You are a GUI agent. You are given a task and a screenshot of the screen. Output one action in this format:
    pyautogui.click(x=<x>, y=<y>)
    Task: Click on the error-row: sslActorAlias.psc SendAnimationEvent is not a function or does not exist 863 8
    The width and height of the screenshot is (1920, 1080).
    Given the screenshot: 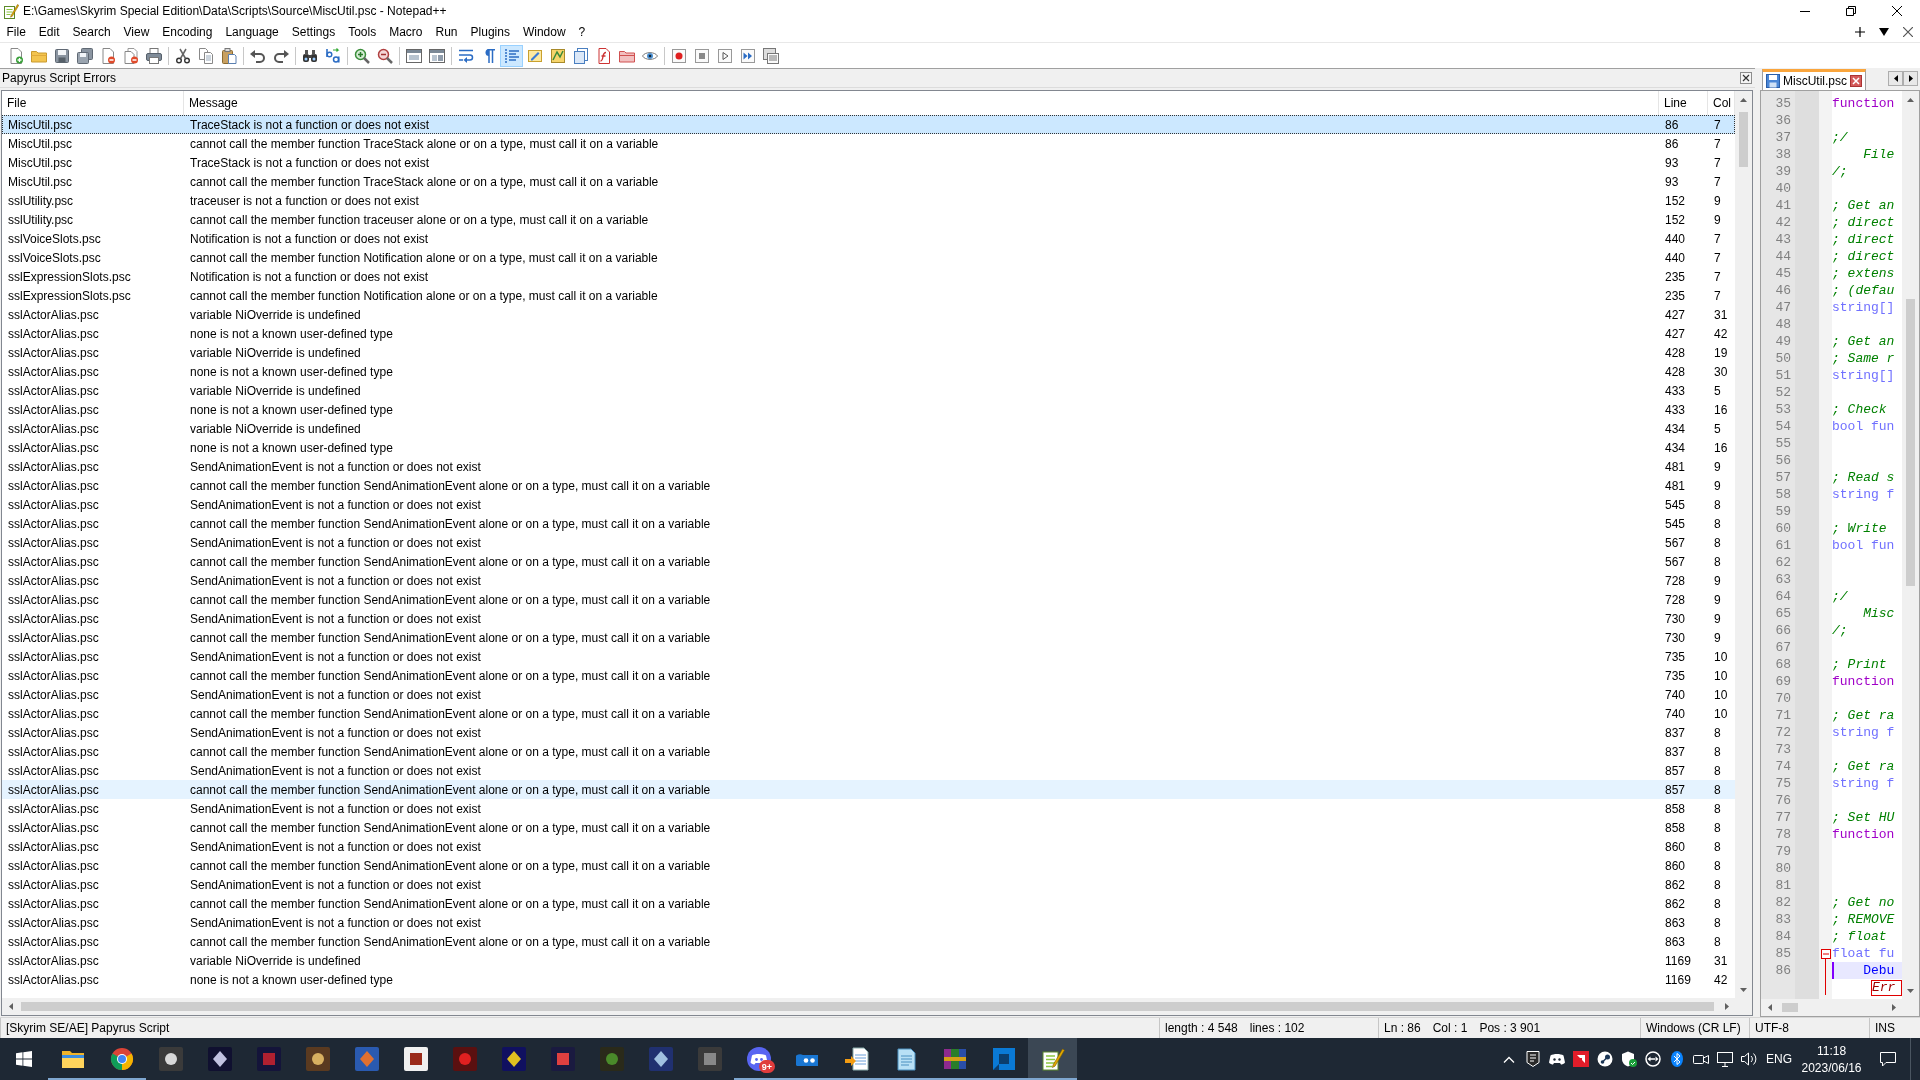 What is the action you would take?
    pyautogui.click(x=868, y=922)
    